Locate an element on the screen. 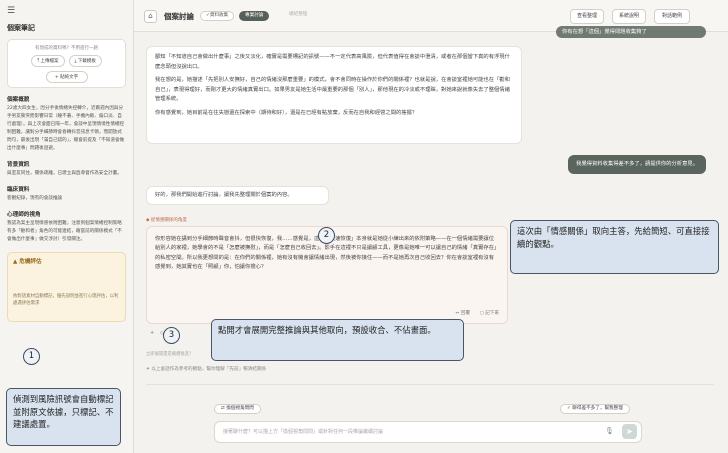  paste-text-button: + 貼純文字 is located at coordinates (66, 77).